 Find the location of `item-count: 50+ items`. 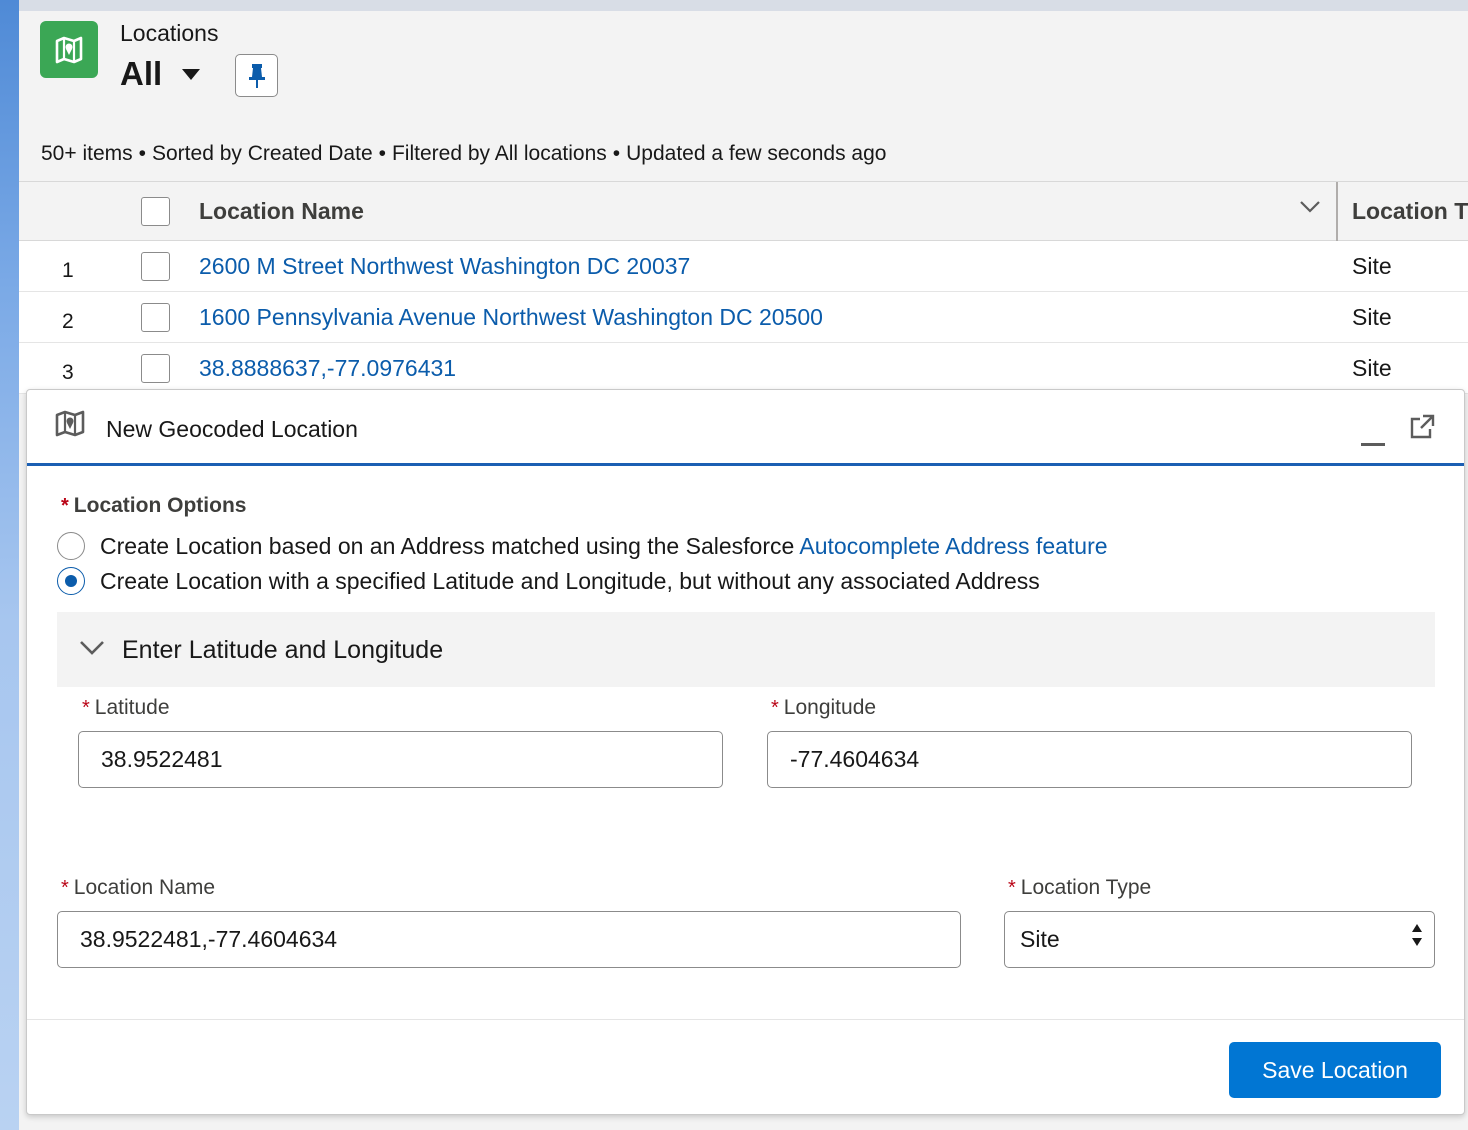

item-count: 50+ items is located at coordinates (87, 153).